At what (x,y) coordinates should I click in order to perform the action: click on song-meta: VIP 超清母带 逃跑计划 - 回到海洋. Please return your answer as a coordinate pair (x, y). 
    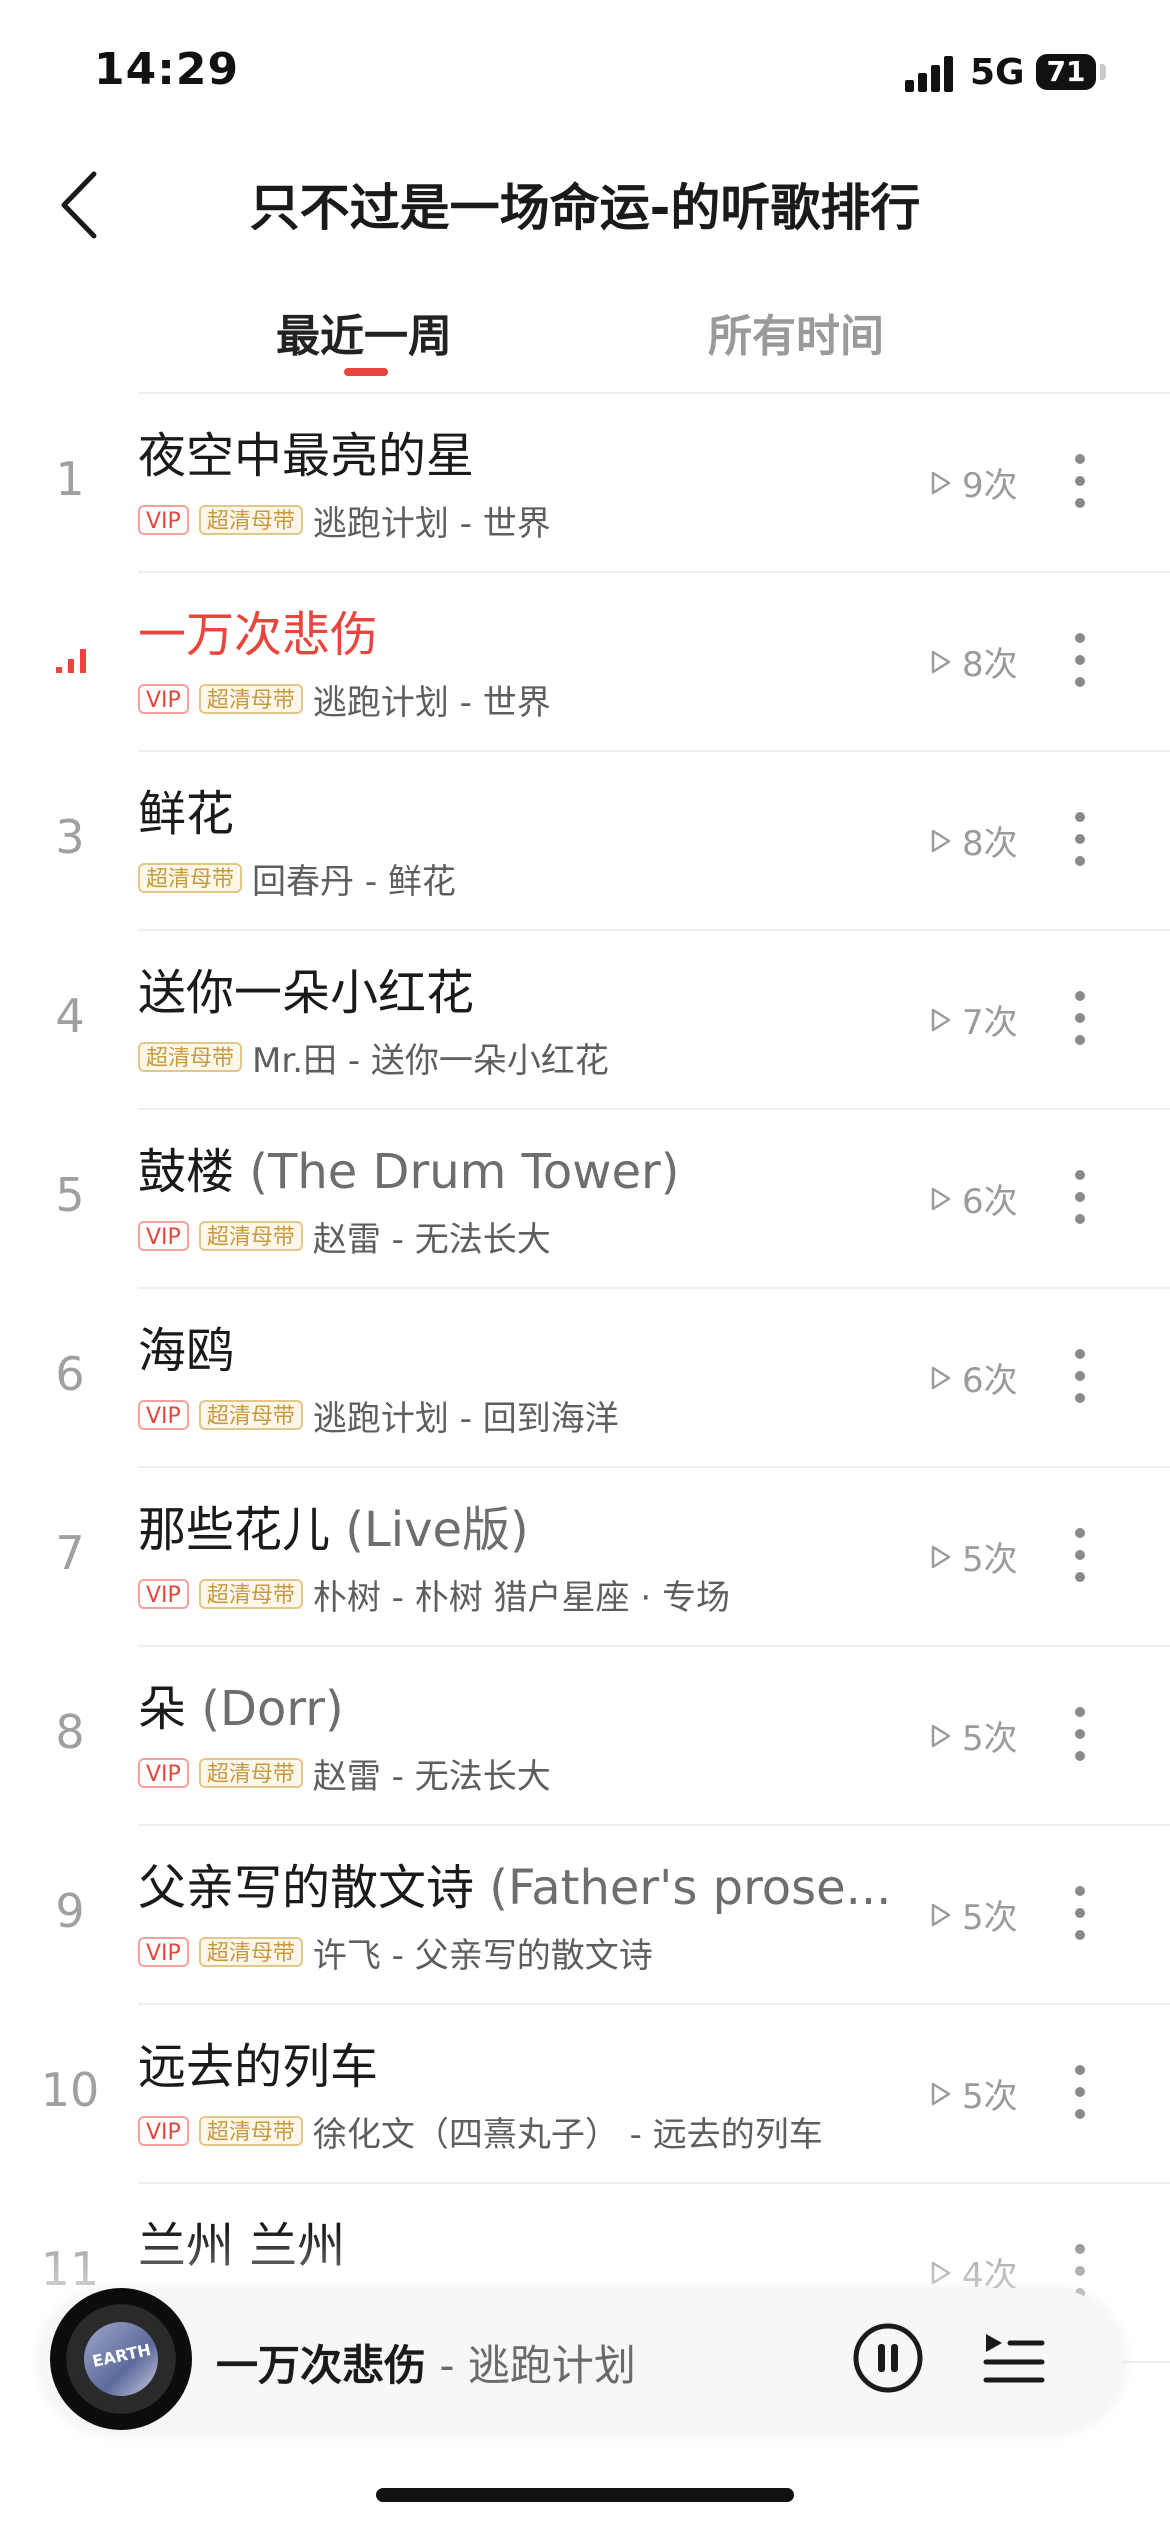
    Looking at the image, I should click on (378, 1417).